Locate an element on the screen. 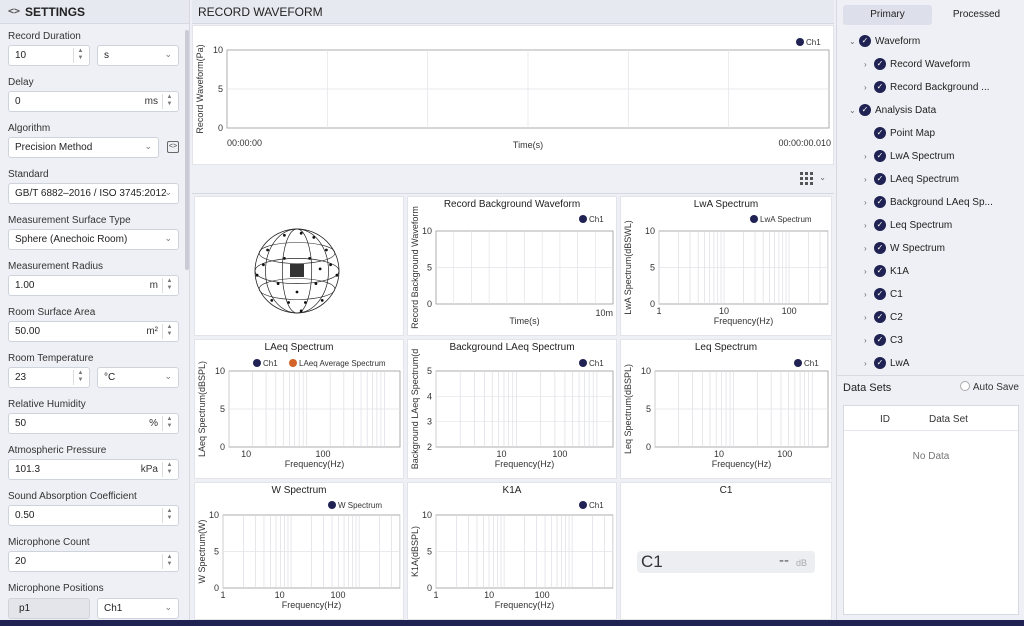  mic-count-input: 20 ▲ ▼ is located at coordinates (93, 561).